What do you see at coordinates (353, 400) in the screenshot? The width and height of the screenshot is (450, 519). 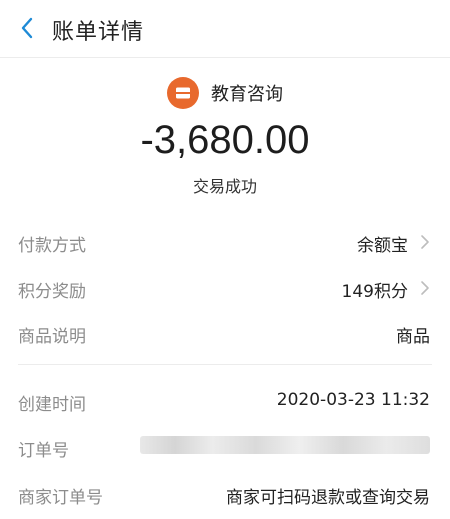 I see `detail-value: 2020-03-23 11:32` at bounding box center [353, 400].